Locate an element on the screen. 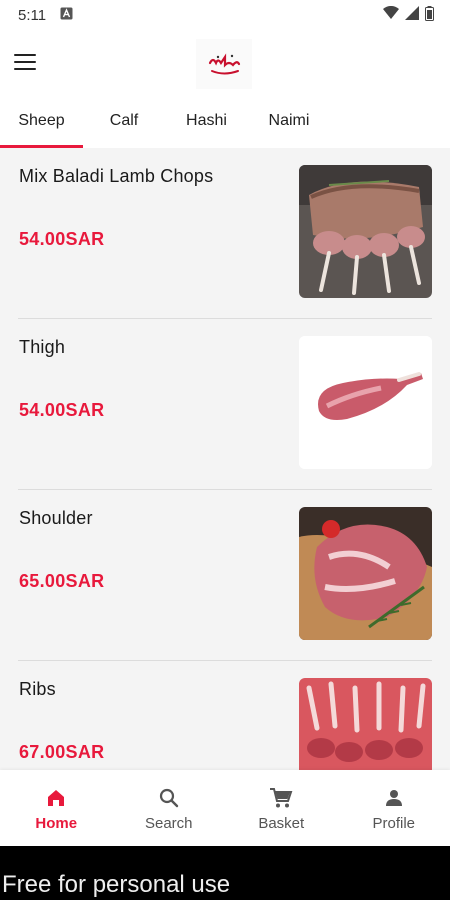 The image size is (450, 900). battery-icon is located at coordinates (429, 15).